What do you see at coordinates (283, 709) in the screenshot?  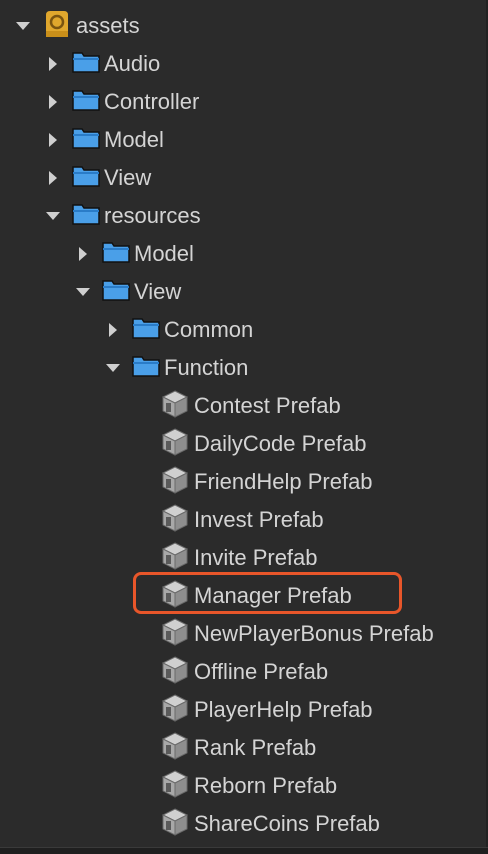 I see `tree-item-label: PlayerHelp Prefab` at bounding box center [283, 709].